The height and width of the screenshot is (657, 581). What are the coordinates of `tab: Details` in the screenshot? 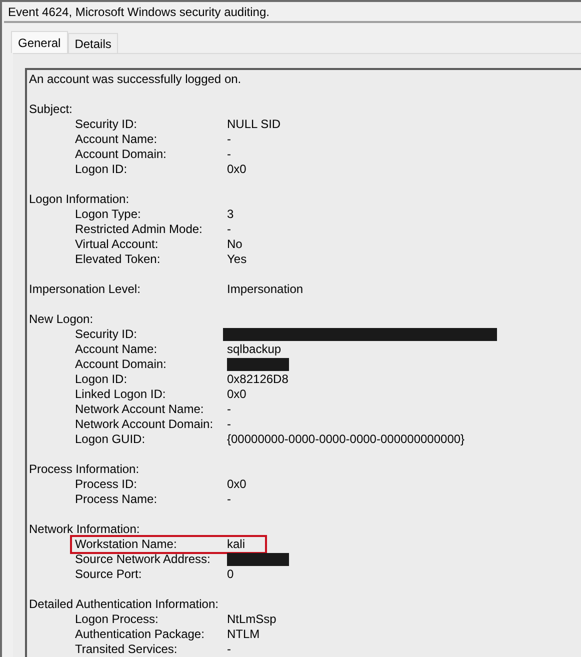 It's located at (93, 43).